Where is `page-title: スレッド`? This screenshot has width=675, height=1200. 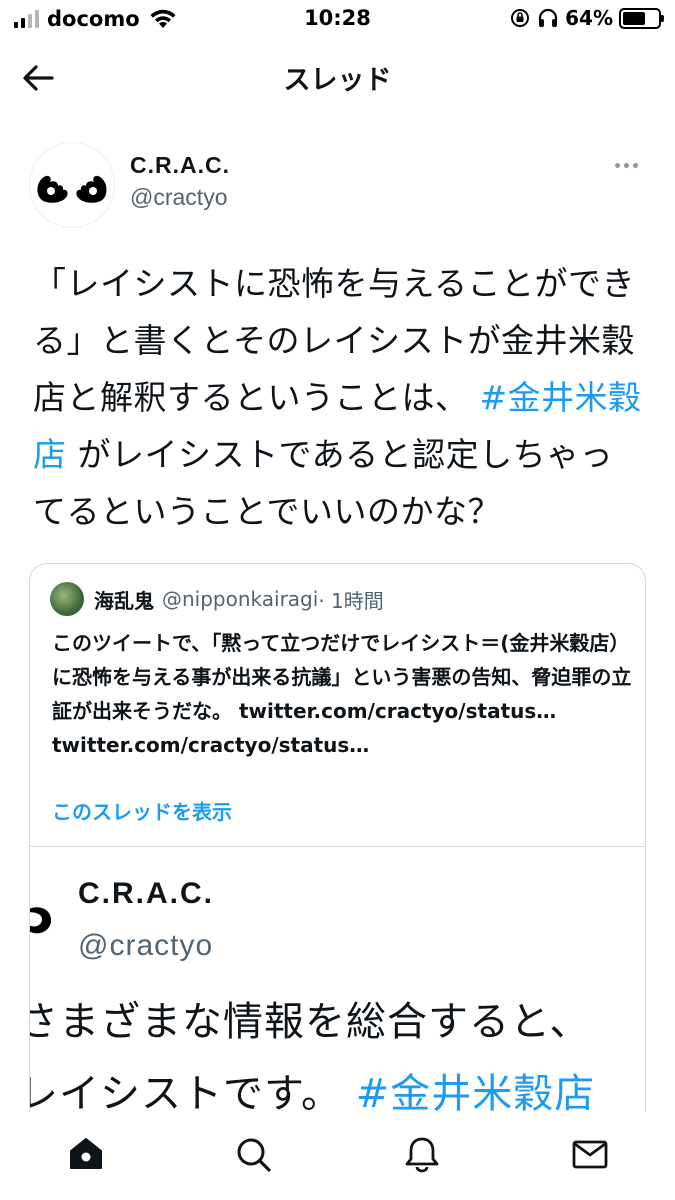
page-title: スレッド is located at coordinates (337, 80).